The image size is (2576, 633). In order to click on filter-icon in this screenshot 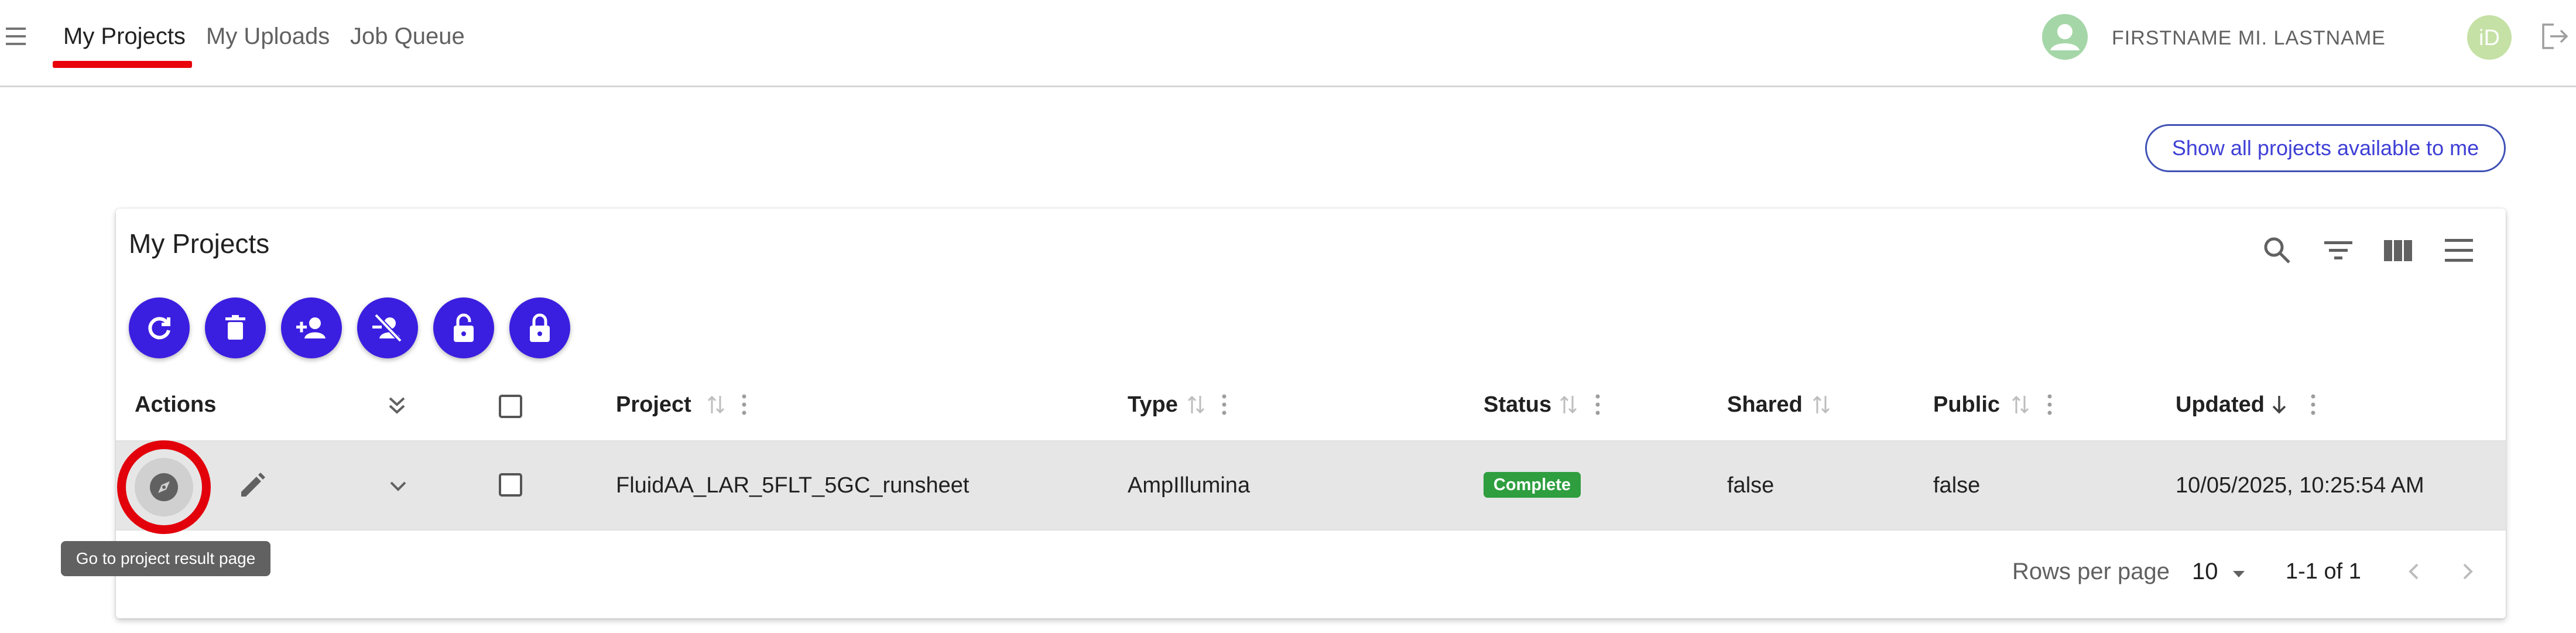, I will do `click(2338, 250)`.